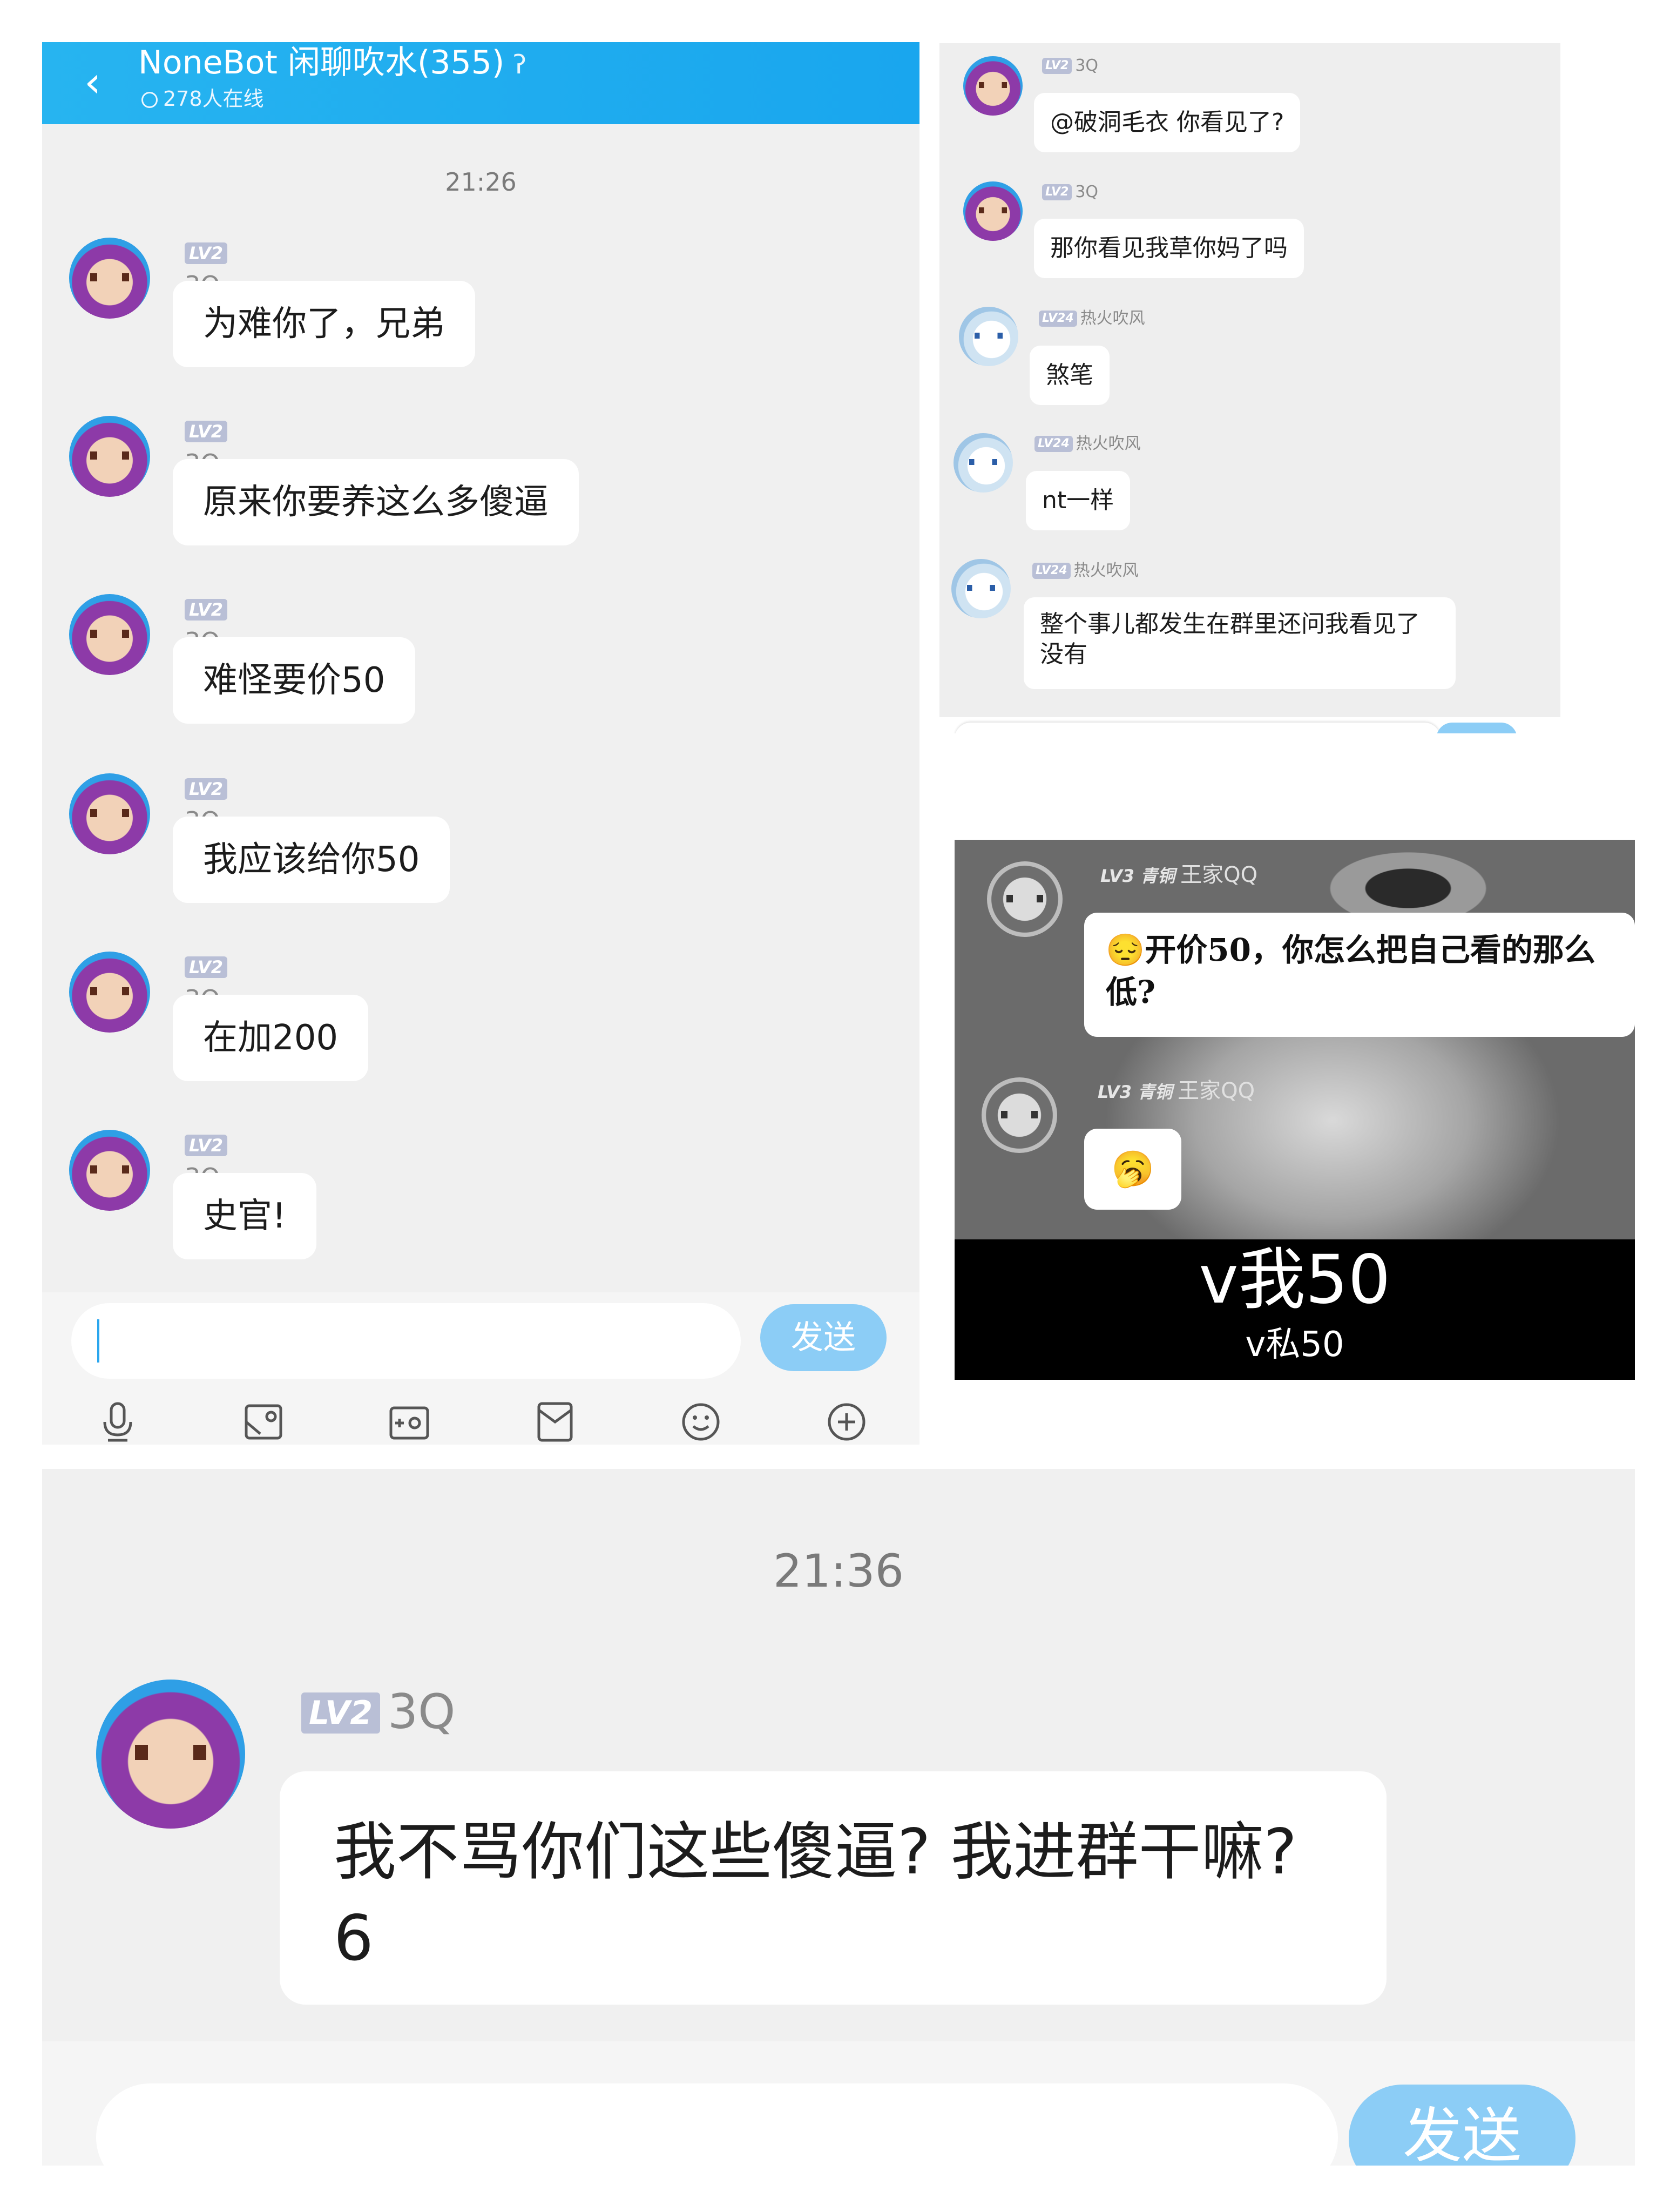 This screenshot has width=1677, height=2212. Describe the element at coordinates (1167, 122) in the screenshot. I see `message-bubble: @破洞毛衣 你看见了?` at that location.